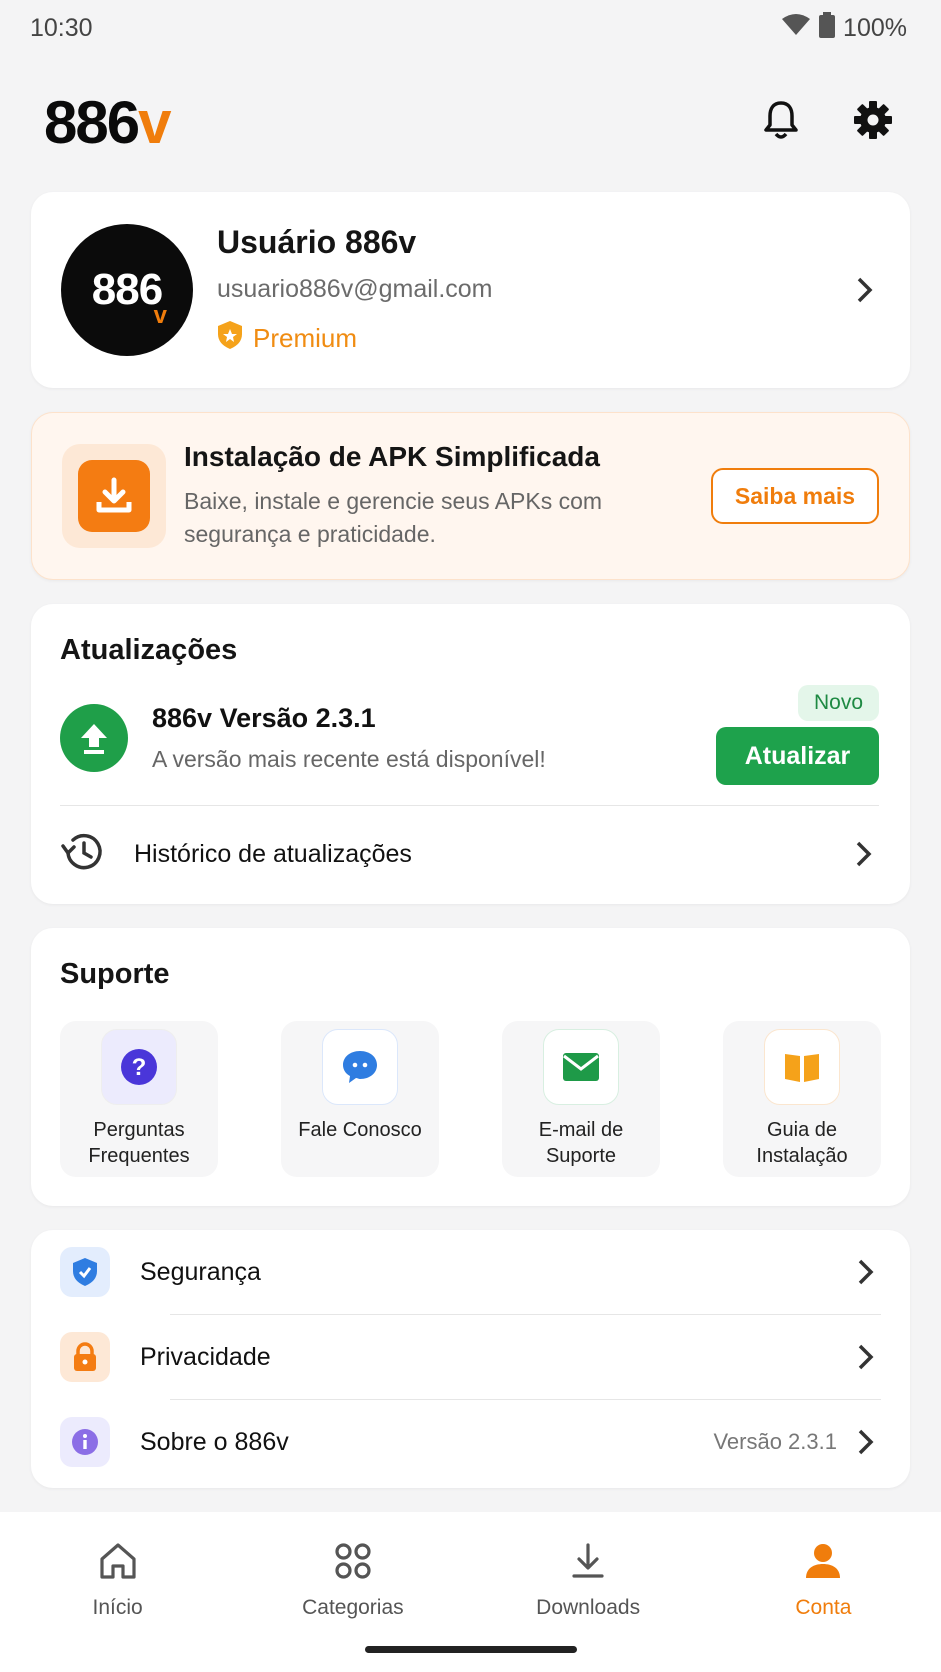 The image size is (941, 1672). Describe the element at coordinates (200, 1271) in the screenshot. I see `setting-label: Segurança` at that location.